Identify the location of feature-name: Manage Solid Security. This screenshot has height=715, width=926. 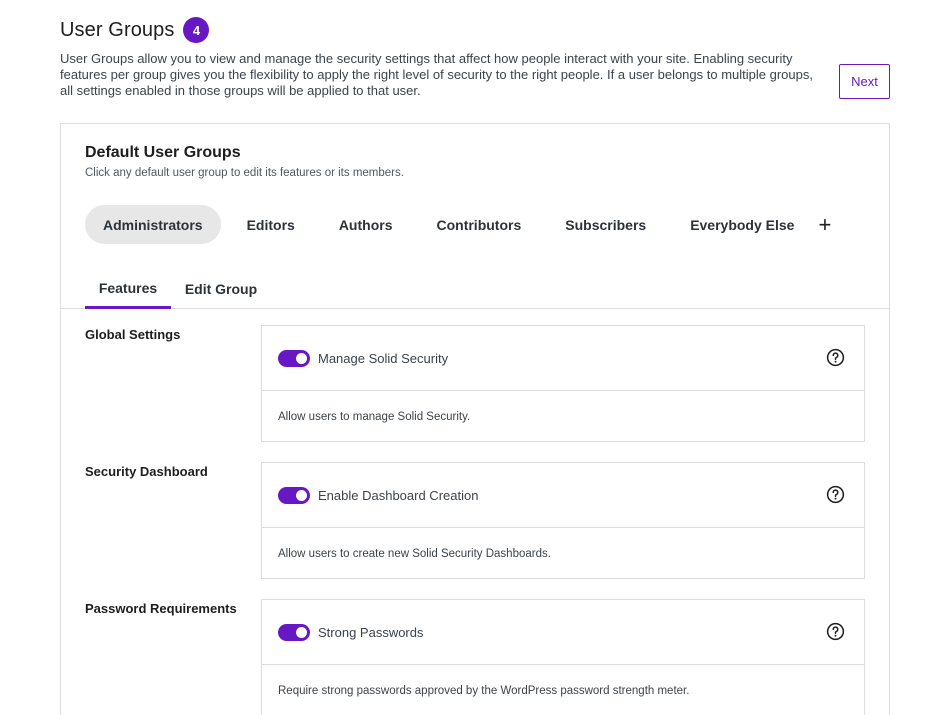
(383, 358).